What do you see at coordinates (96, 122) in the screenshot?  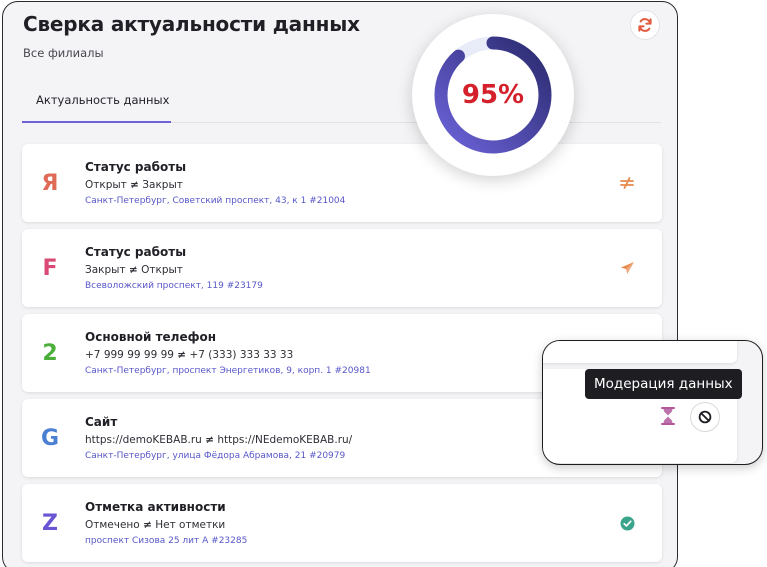 I see `tab-active-indicator` at bounding box center [96, 122].